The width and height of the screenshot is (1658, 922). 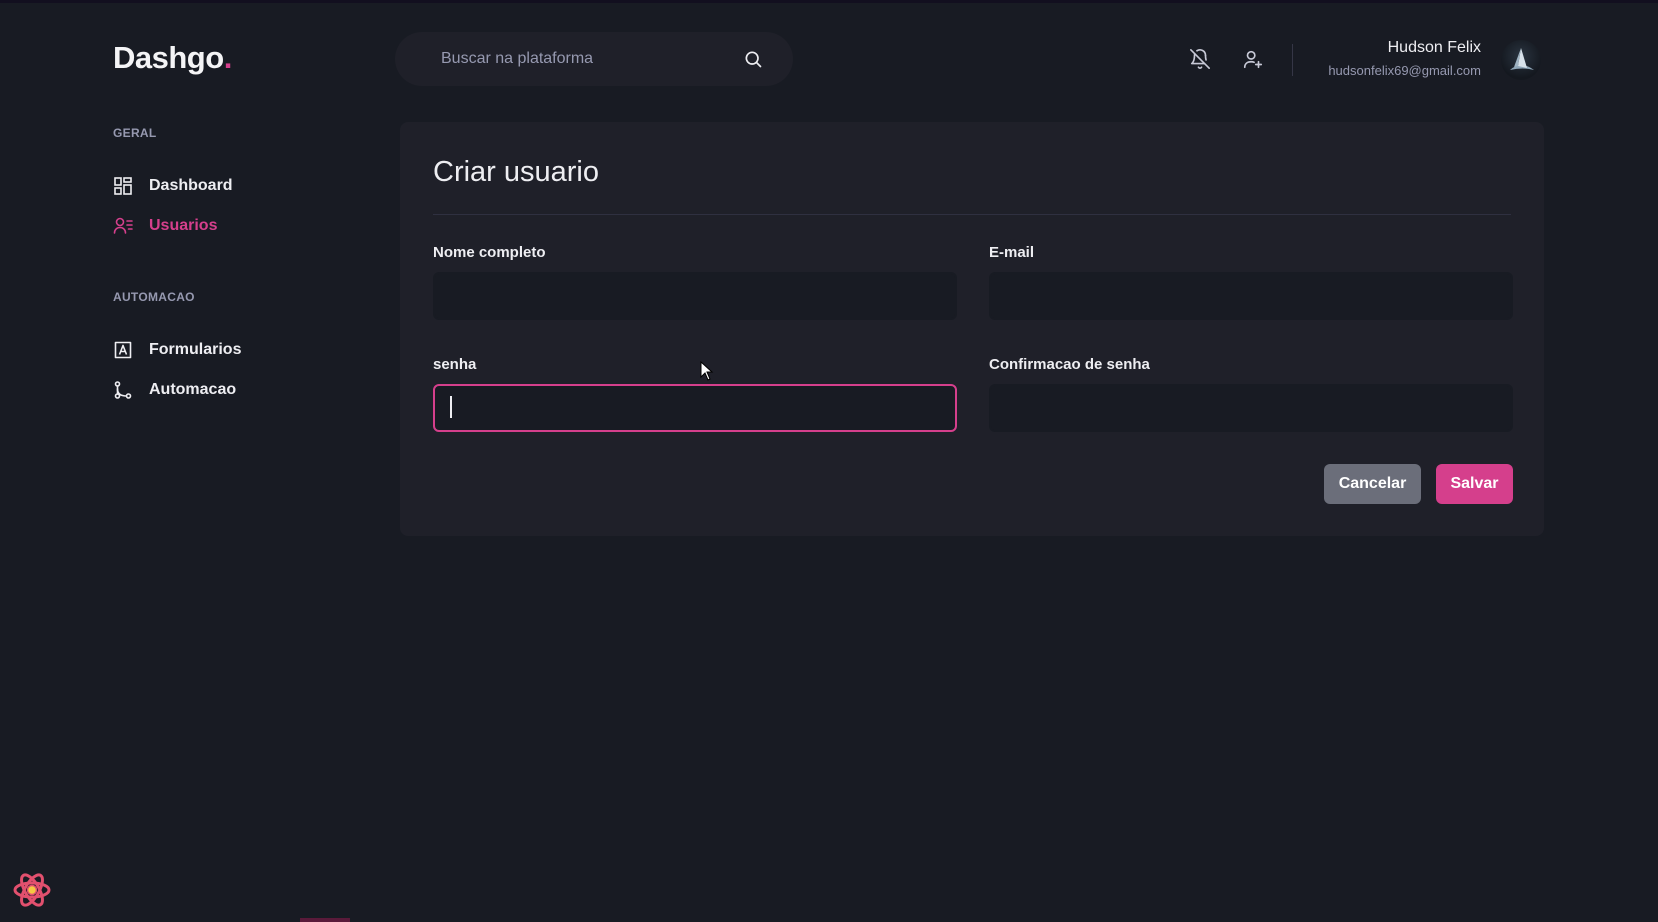 I want to click on text-caret, so click(x=451, y=407).